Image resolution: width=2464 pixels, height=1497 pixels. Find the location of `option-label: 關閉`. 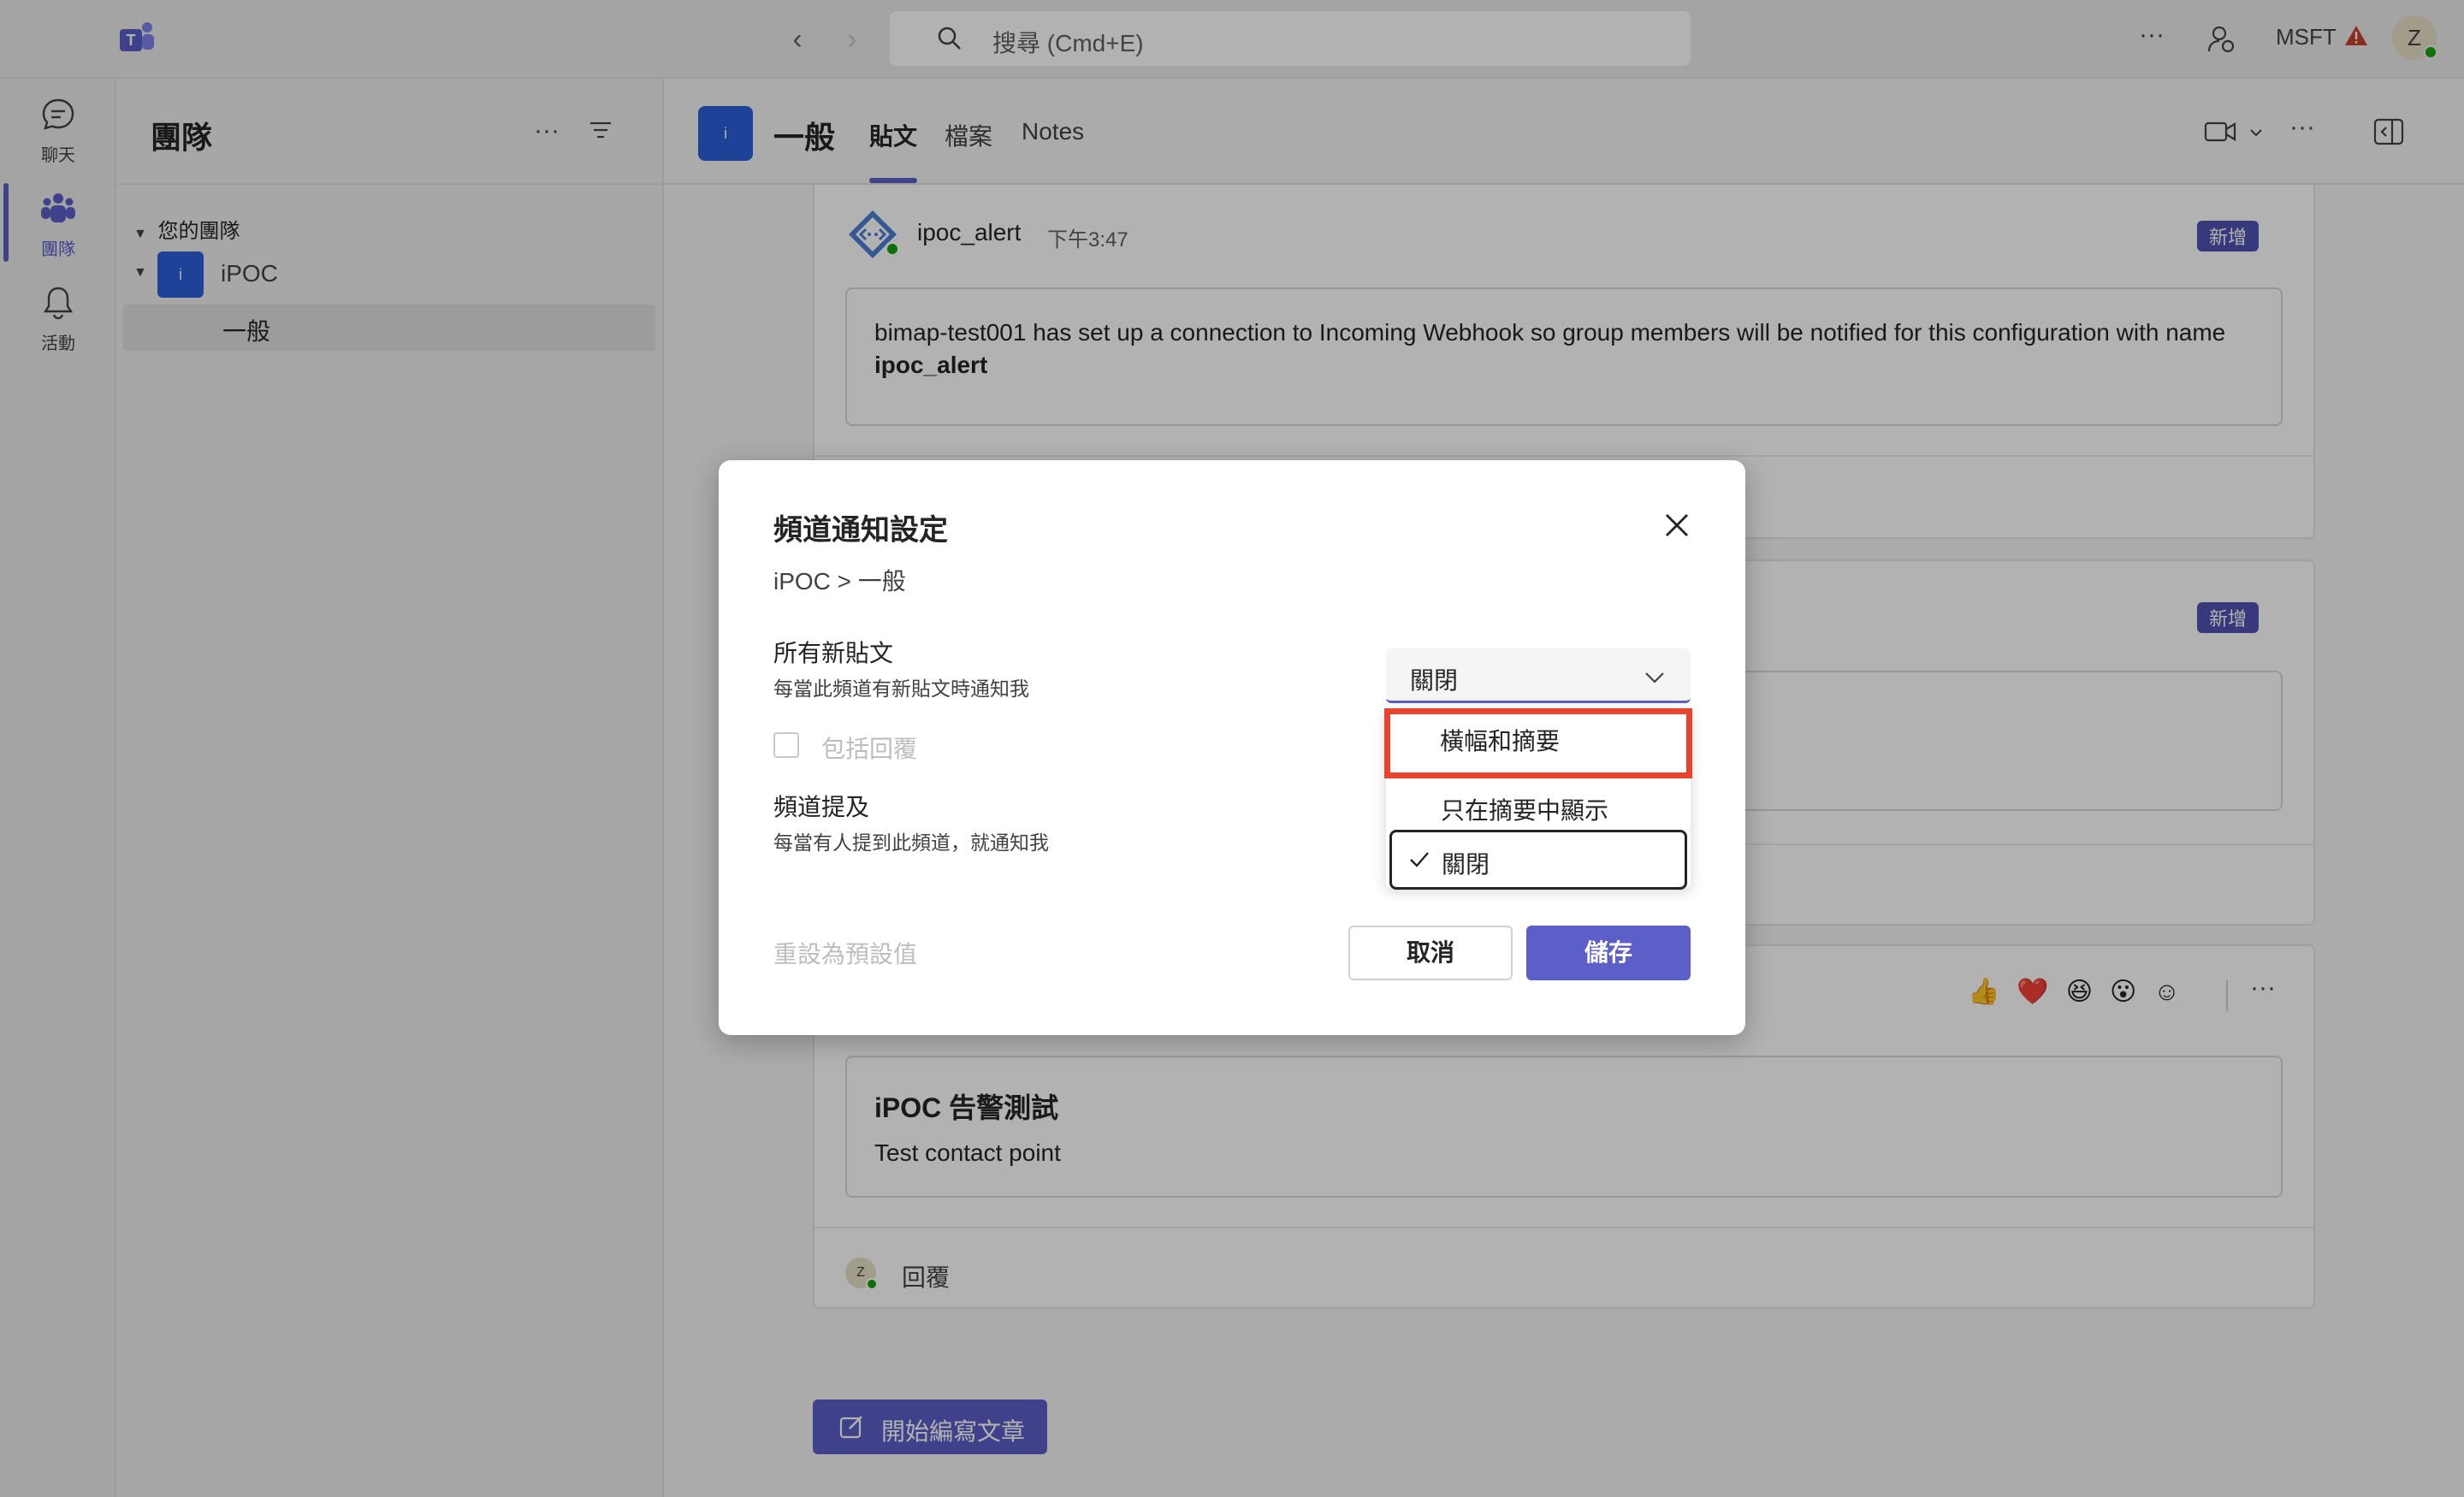

option-label: 關閉 is located at coordinates (1466, 864).